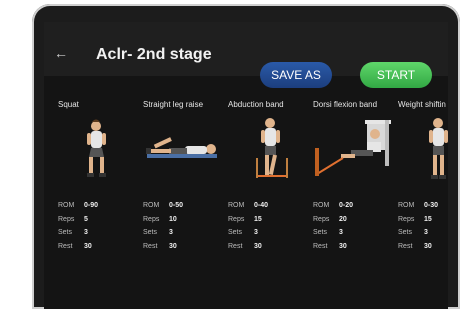 This screenshot has width=468, height=309. What do you see at coordinates (100, 229) in the screenshot?
I see `exercise-stats: ROM 0-90 Reps 5 Sets 3 Rest 30` at bounding box center [100, 229].